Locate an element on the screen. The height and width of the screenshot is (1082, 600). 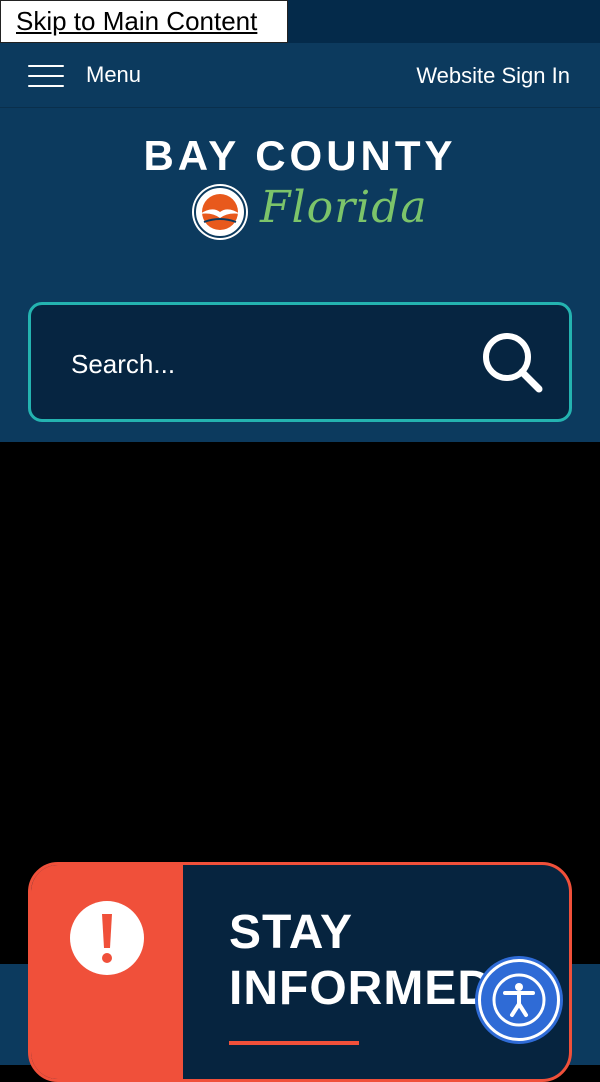
accessibility-button is located at coordinates (519, 1000).